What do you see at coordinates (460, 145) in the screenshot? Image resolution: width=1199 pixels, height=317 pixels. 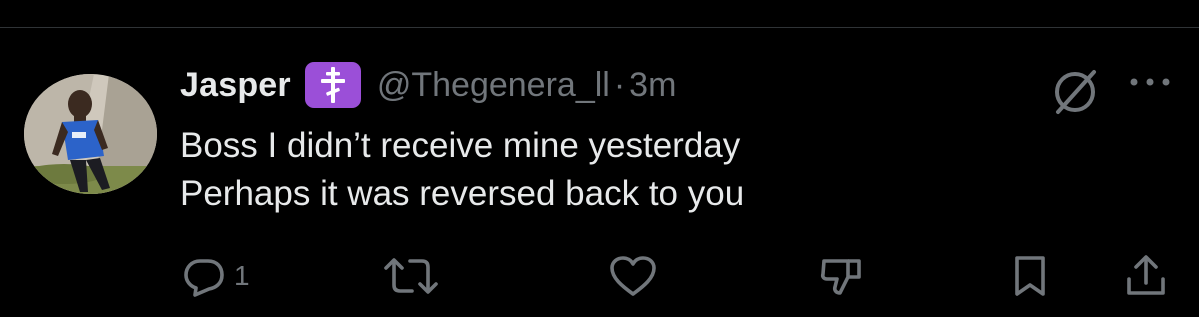 I see `tweet-text-line: Boss I didn’t receive mine yesterday` at bounding box center [460, 145].